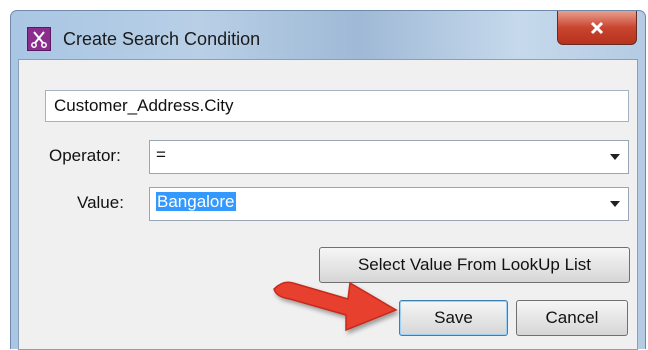 Image resolution: width=648 pixels, height=350 pixels. What do you see at coordinates (453, 318) in the screenshot?
I see `save-button: Save` at bounding box center [453, 318].